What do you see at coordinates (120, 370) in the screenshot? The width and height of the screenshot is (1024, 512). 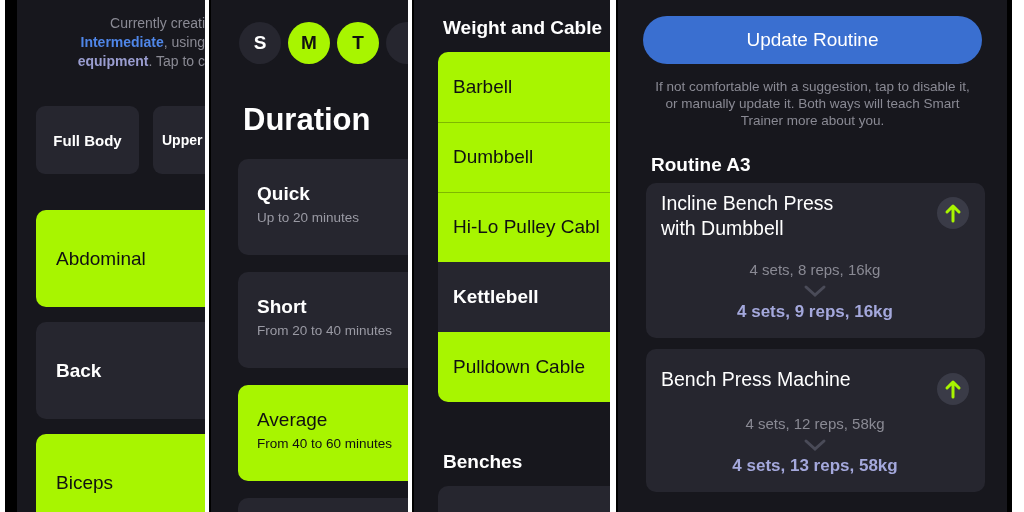 I see `muscle-option: Back` at bounding box center [120, 370].